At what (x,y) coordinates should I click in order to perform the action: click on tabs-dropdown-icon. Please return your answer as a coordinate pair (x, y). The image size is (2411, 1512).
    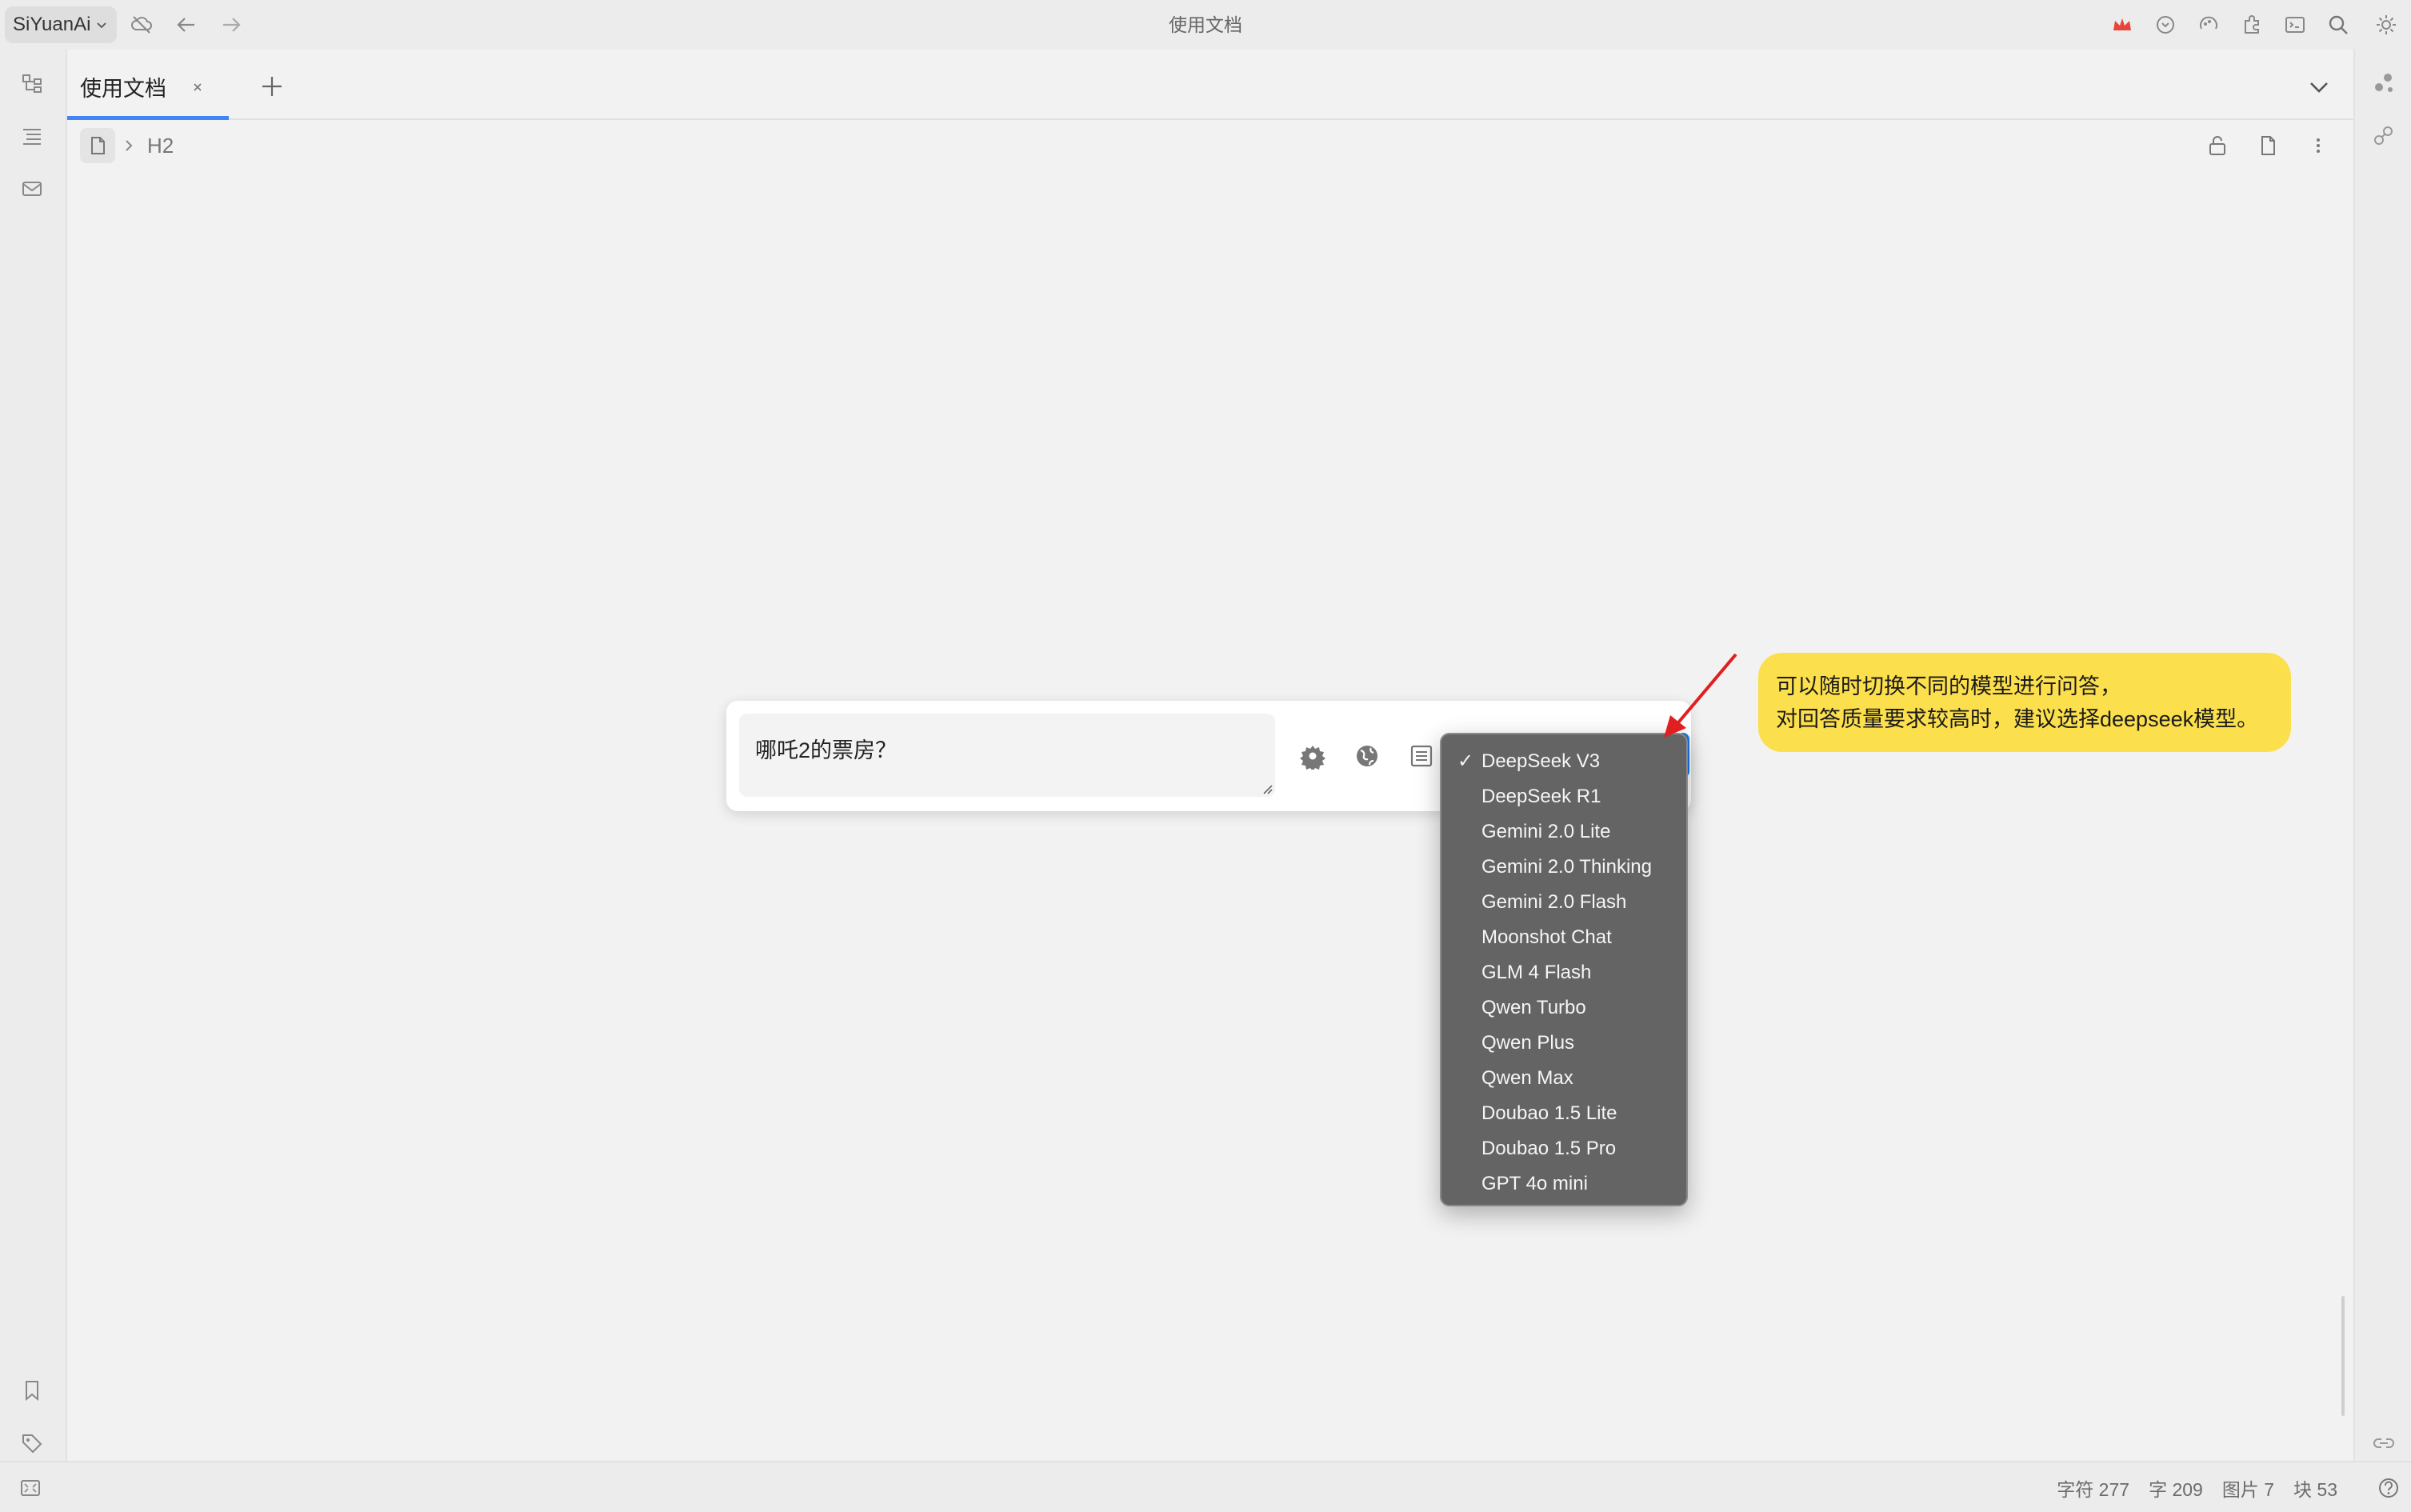
    Looking at the image, I should click on (2319, 87).